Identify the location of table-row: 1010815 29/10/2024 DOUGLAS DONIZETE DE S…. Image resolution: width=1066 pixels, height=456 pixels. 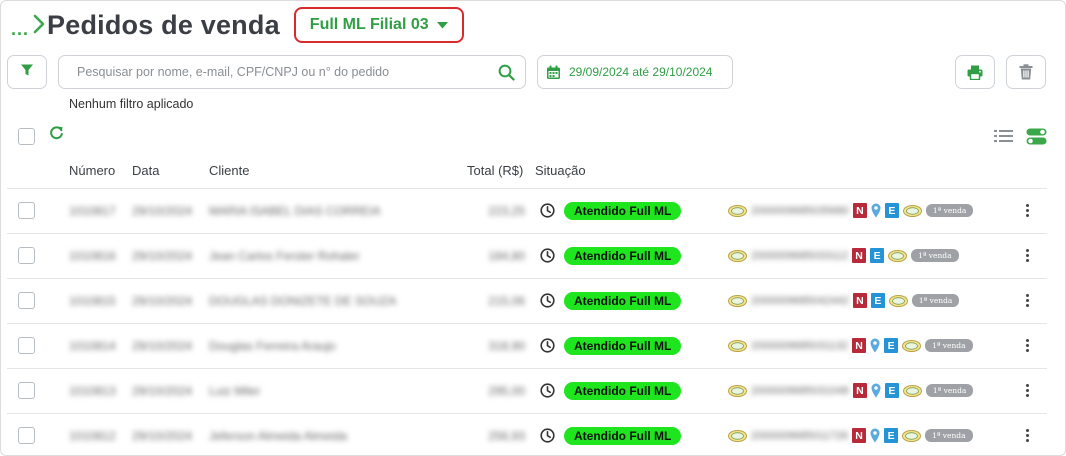
(531, 300).